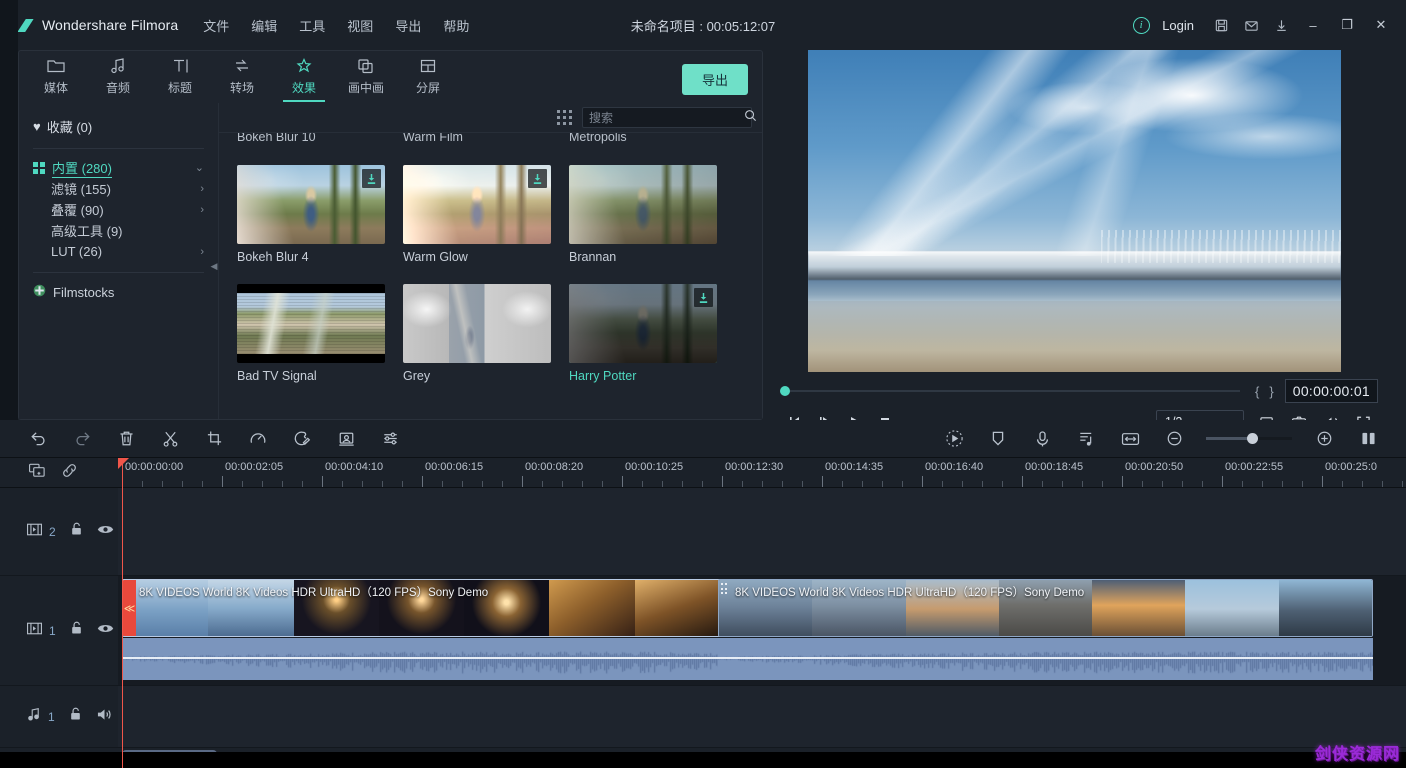  What do you see at coordinates (59, 717) in the screenshot?
I see `audio-track-1-header: 1` at bounding box center [59, 717].